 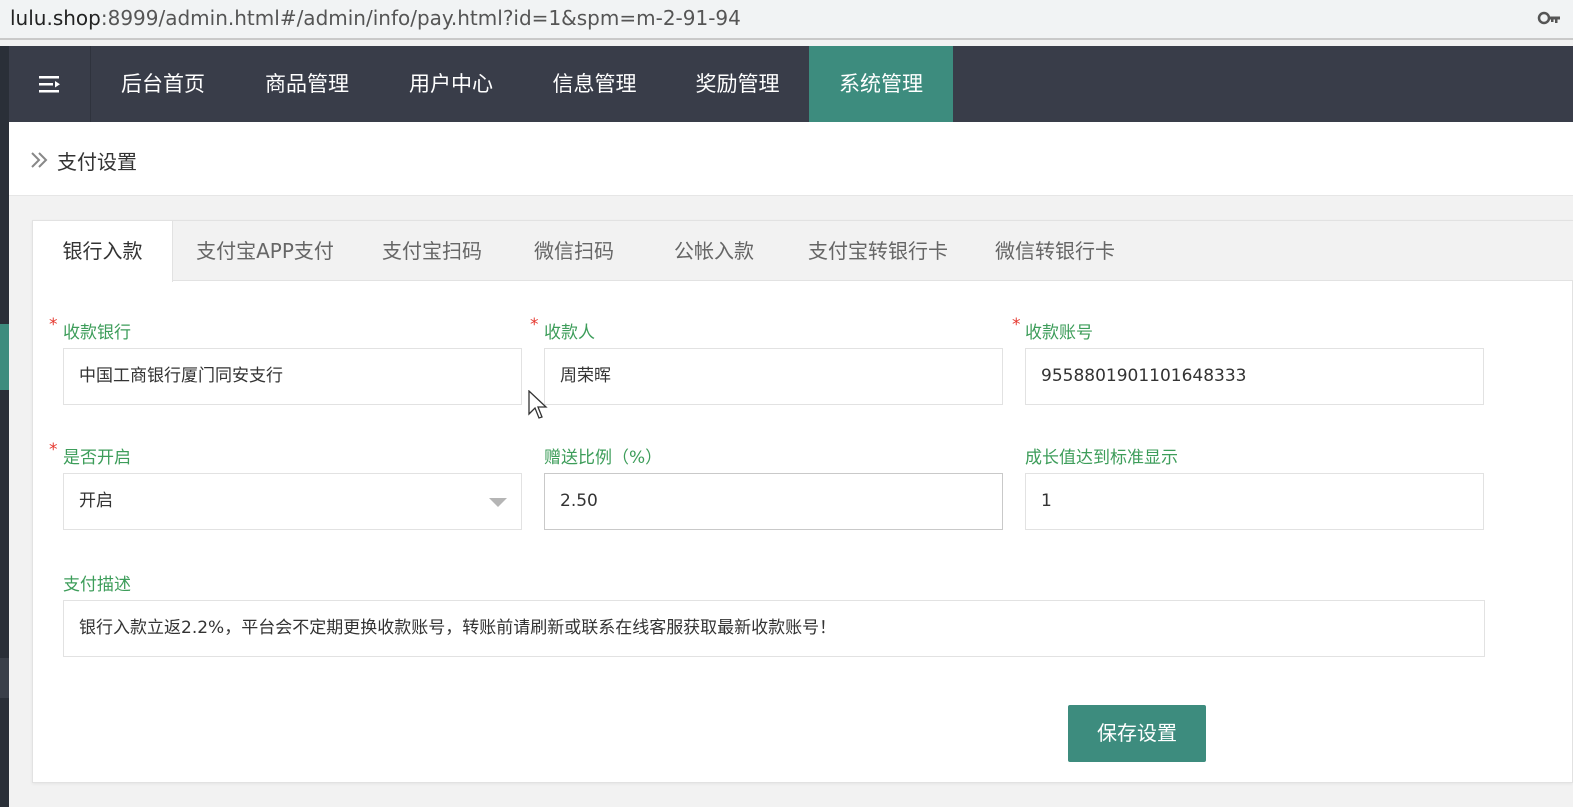 I want to click on key-icon, so click(x=1549, y=18).